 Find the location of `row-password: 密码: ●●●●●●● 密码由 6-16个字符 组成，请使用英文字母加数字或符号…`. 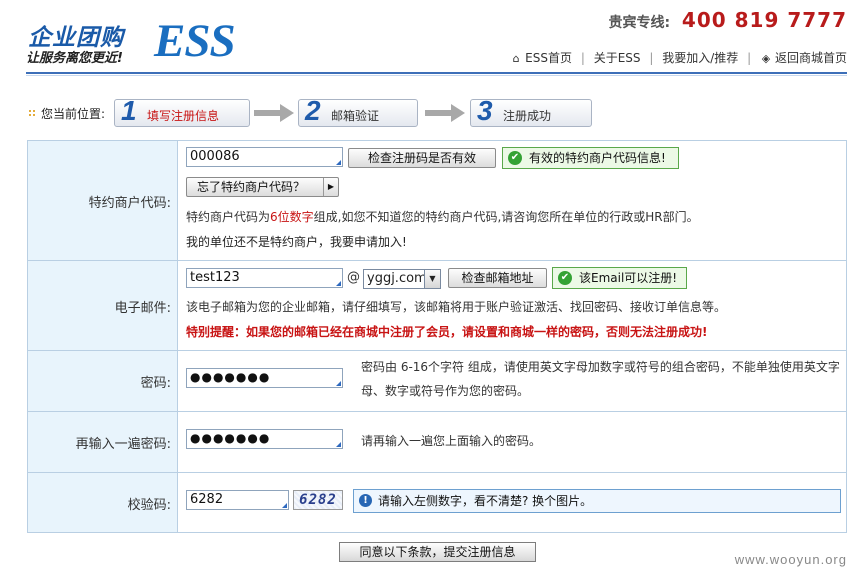

row-password: 密码: ●●●●●●● 密码由 6-16个字符 组成，请使用英文字母加数字或符号… is located at coordinates (437, 380).